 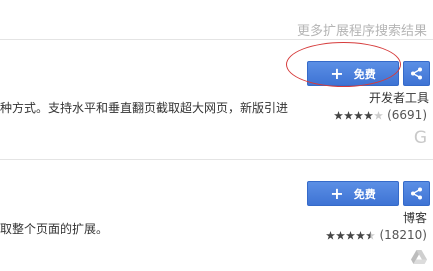 What do you see at coordinates (364, 194) in the screenshot?
I see `install-label: 免费` at bounding box center [364, 194].